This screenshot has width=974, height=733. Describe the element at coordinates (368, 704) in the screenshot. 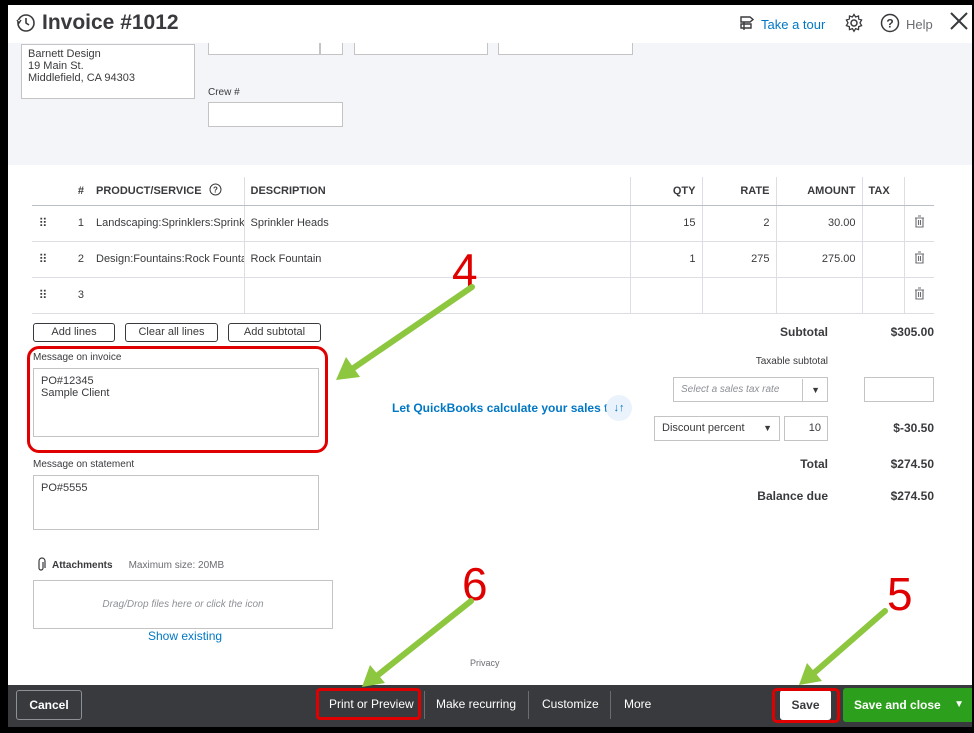

I see `highlight-print-or-preview` at that location.